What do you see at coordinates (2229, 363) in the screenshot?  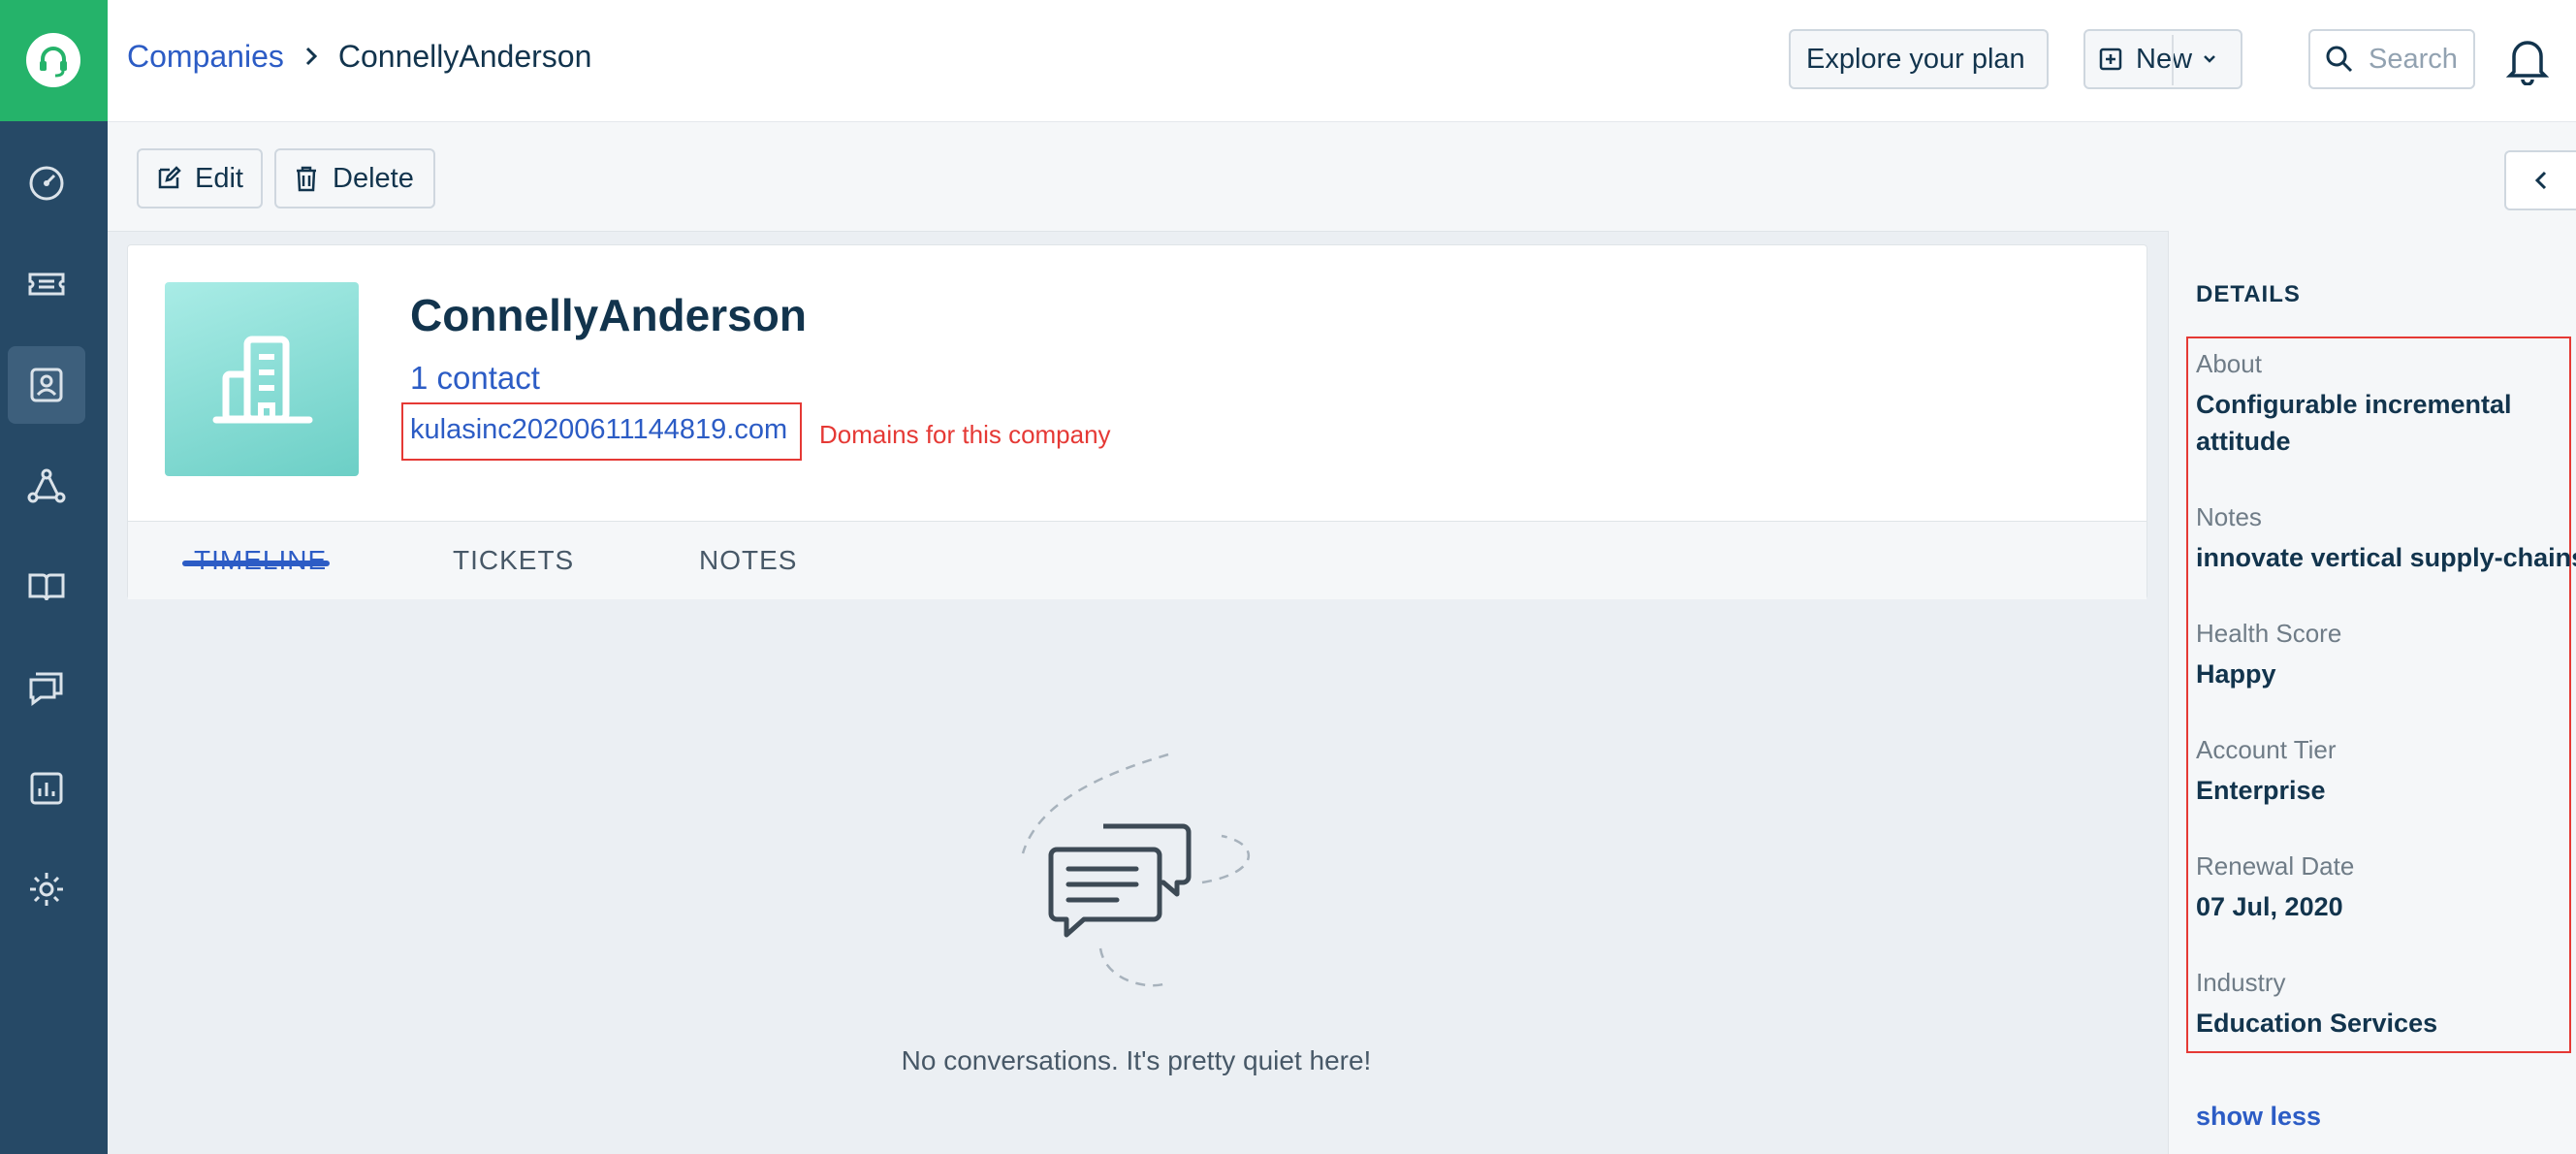 I see `field-label-about: About` at bounding box center [2229, 363].